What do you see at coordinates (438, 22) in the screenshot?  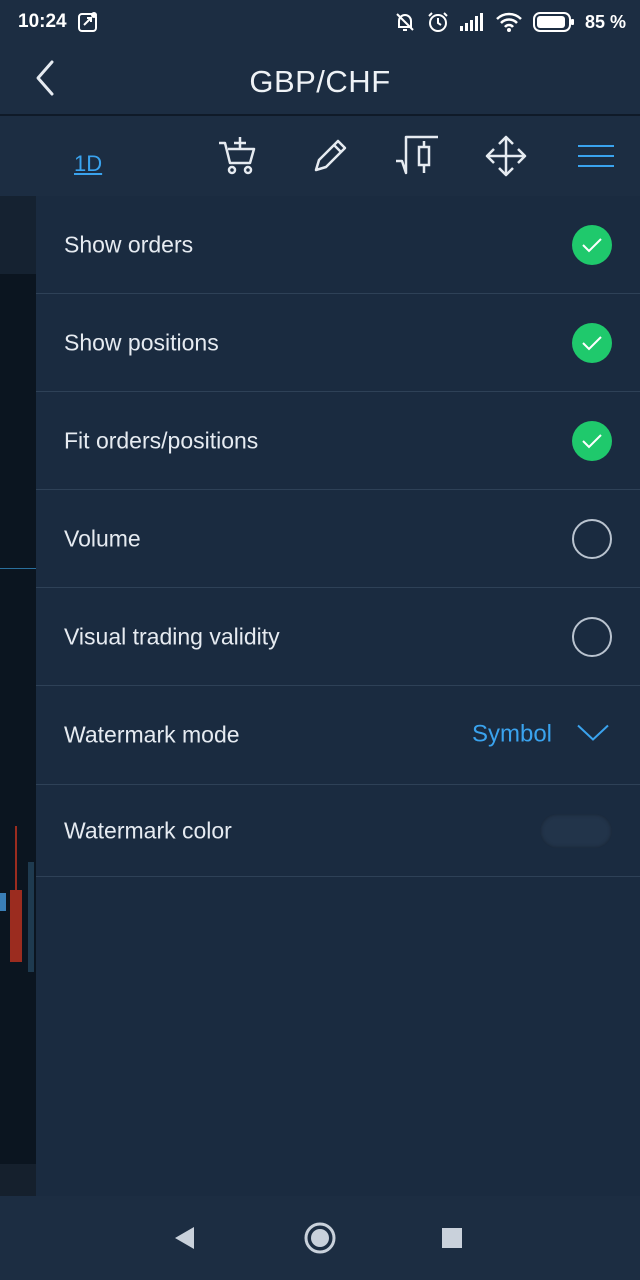 I see `alarm-icon` at bounding box center [438, 22].